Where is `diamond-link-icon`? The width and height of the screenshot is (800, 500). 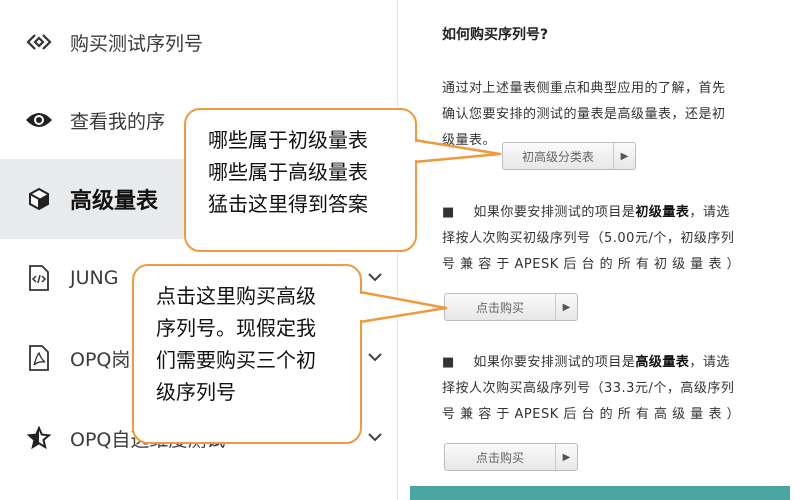
diamond-link-icon is located at coordinates (39, 42).